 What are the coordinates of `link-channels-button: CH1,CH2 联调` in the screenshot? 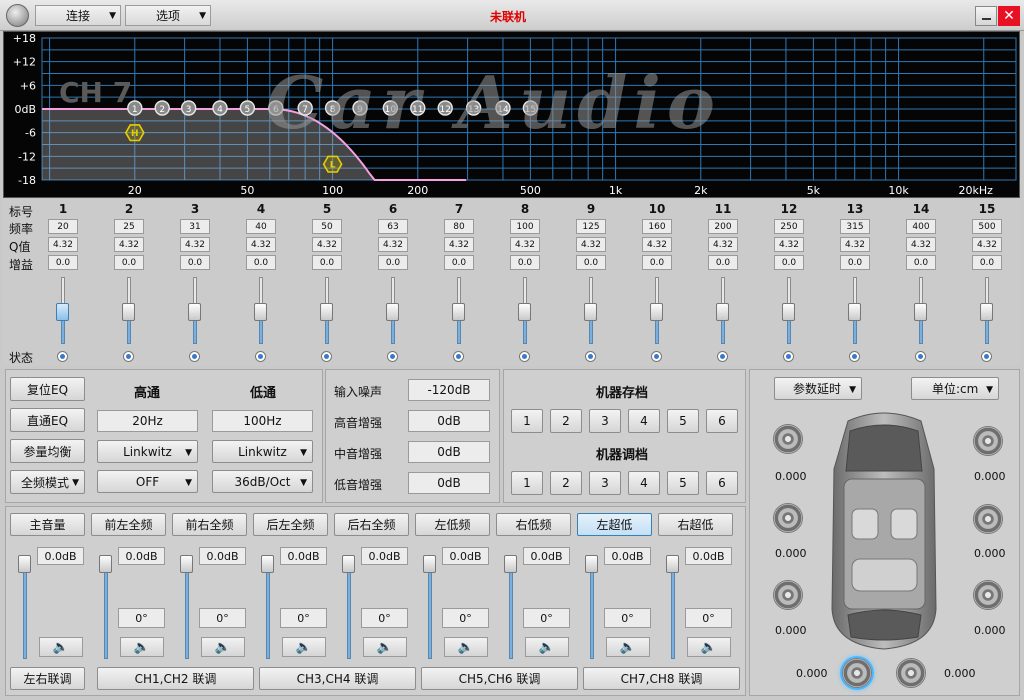 It's located at (175, 678).